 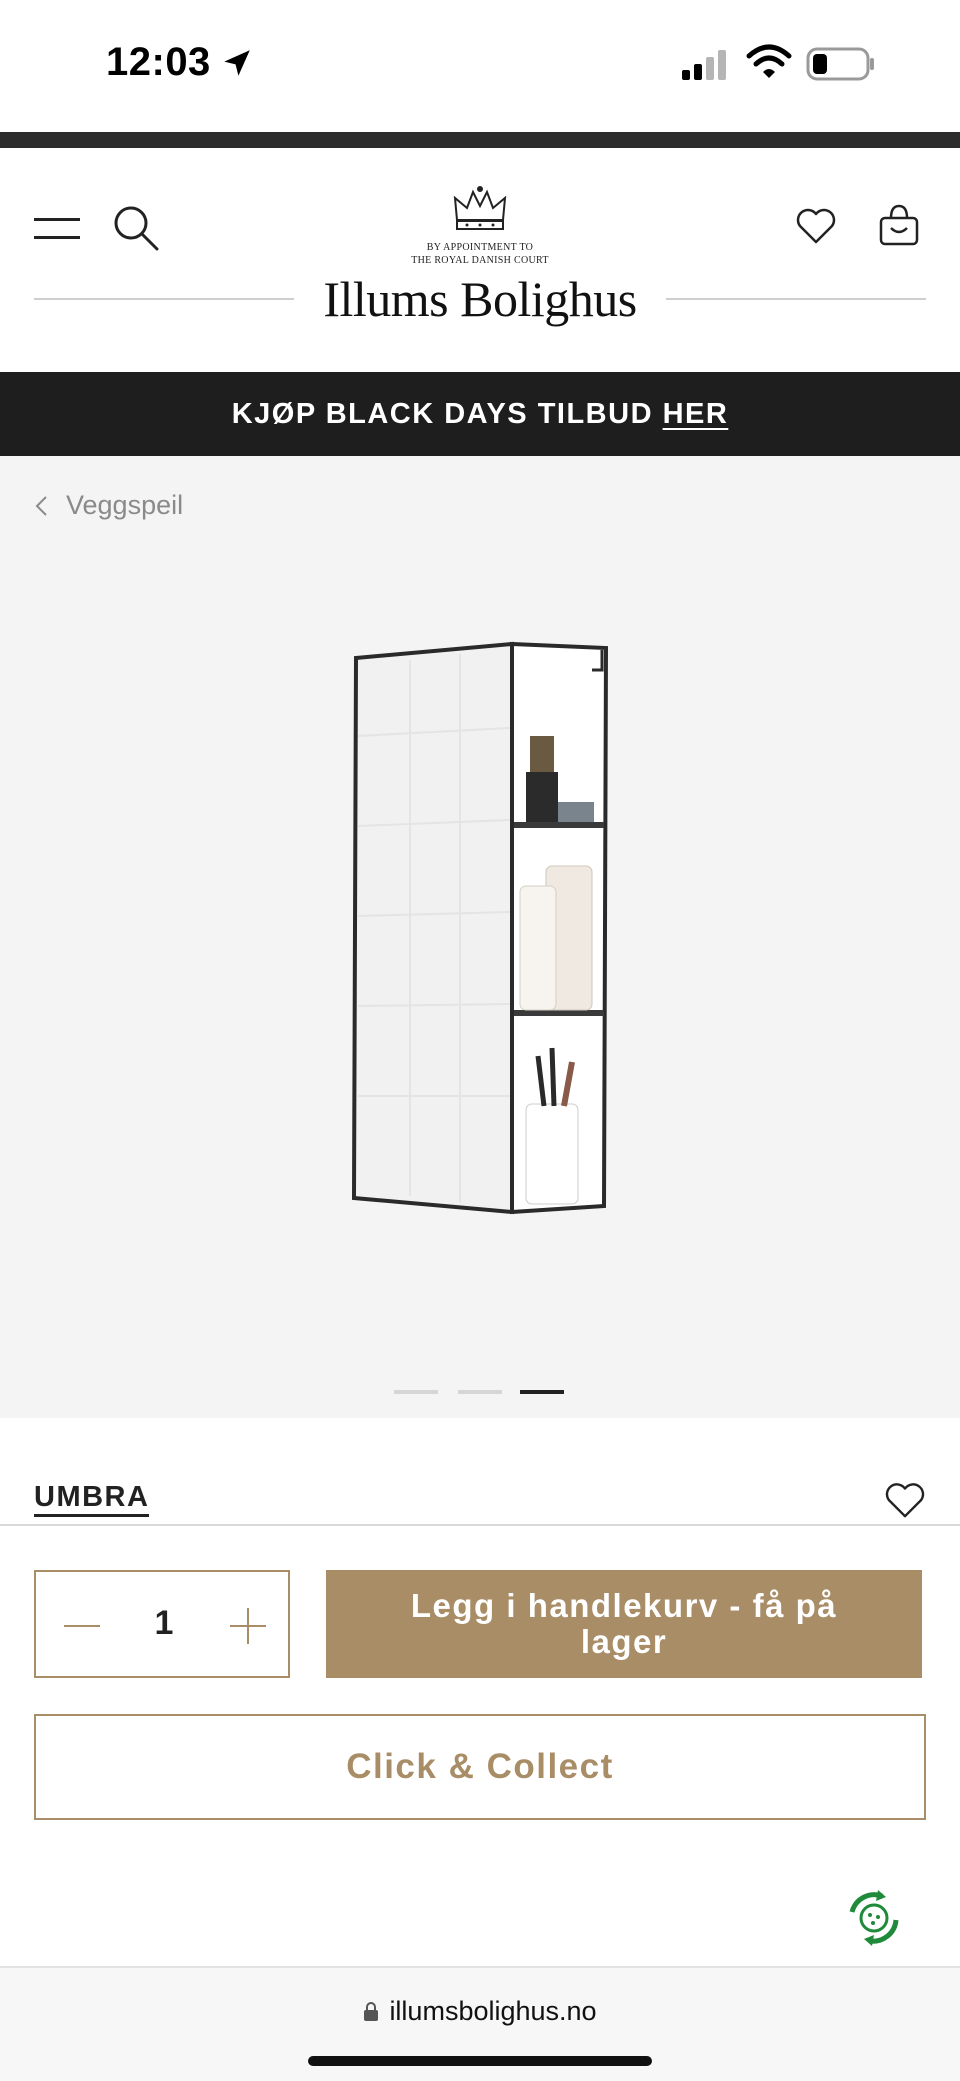 I want to click on minus-icon, so click(x=82, y=1626).